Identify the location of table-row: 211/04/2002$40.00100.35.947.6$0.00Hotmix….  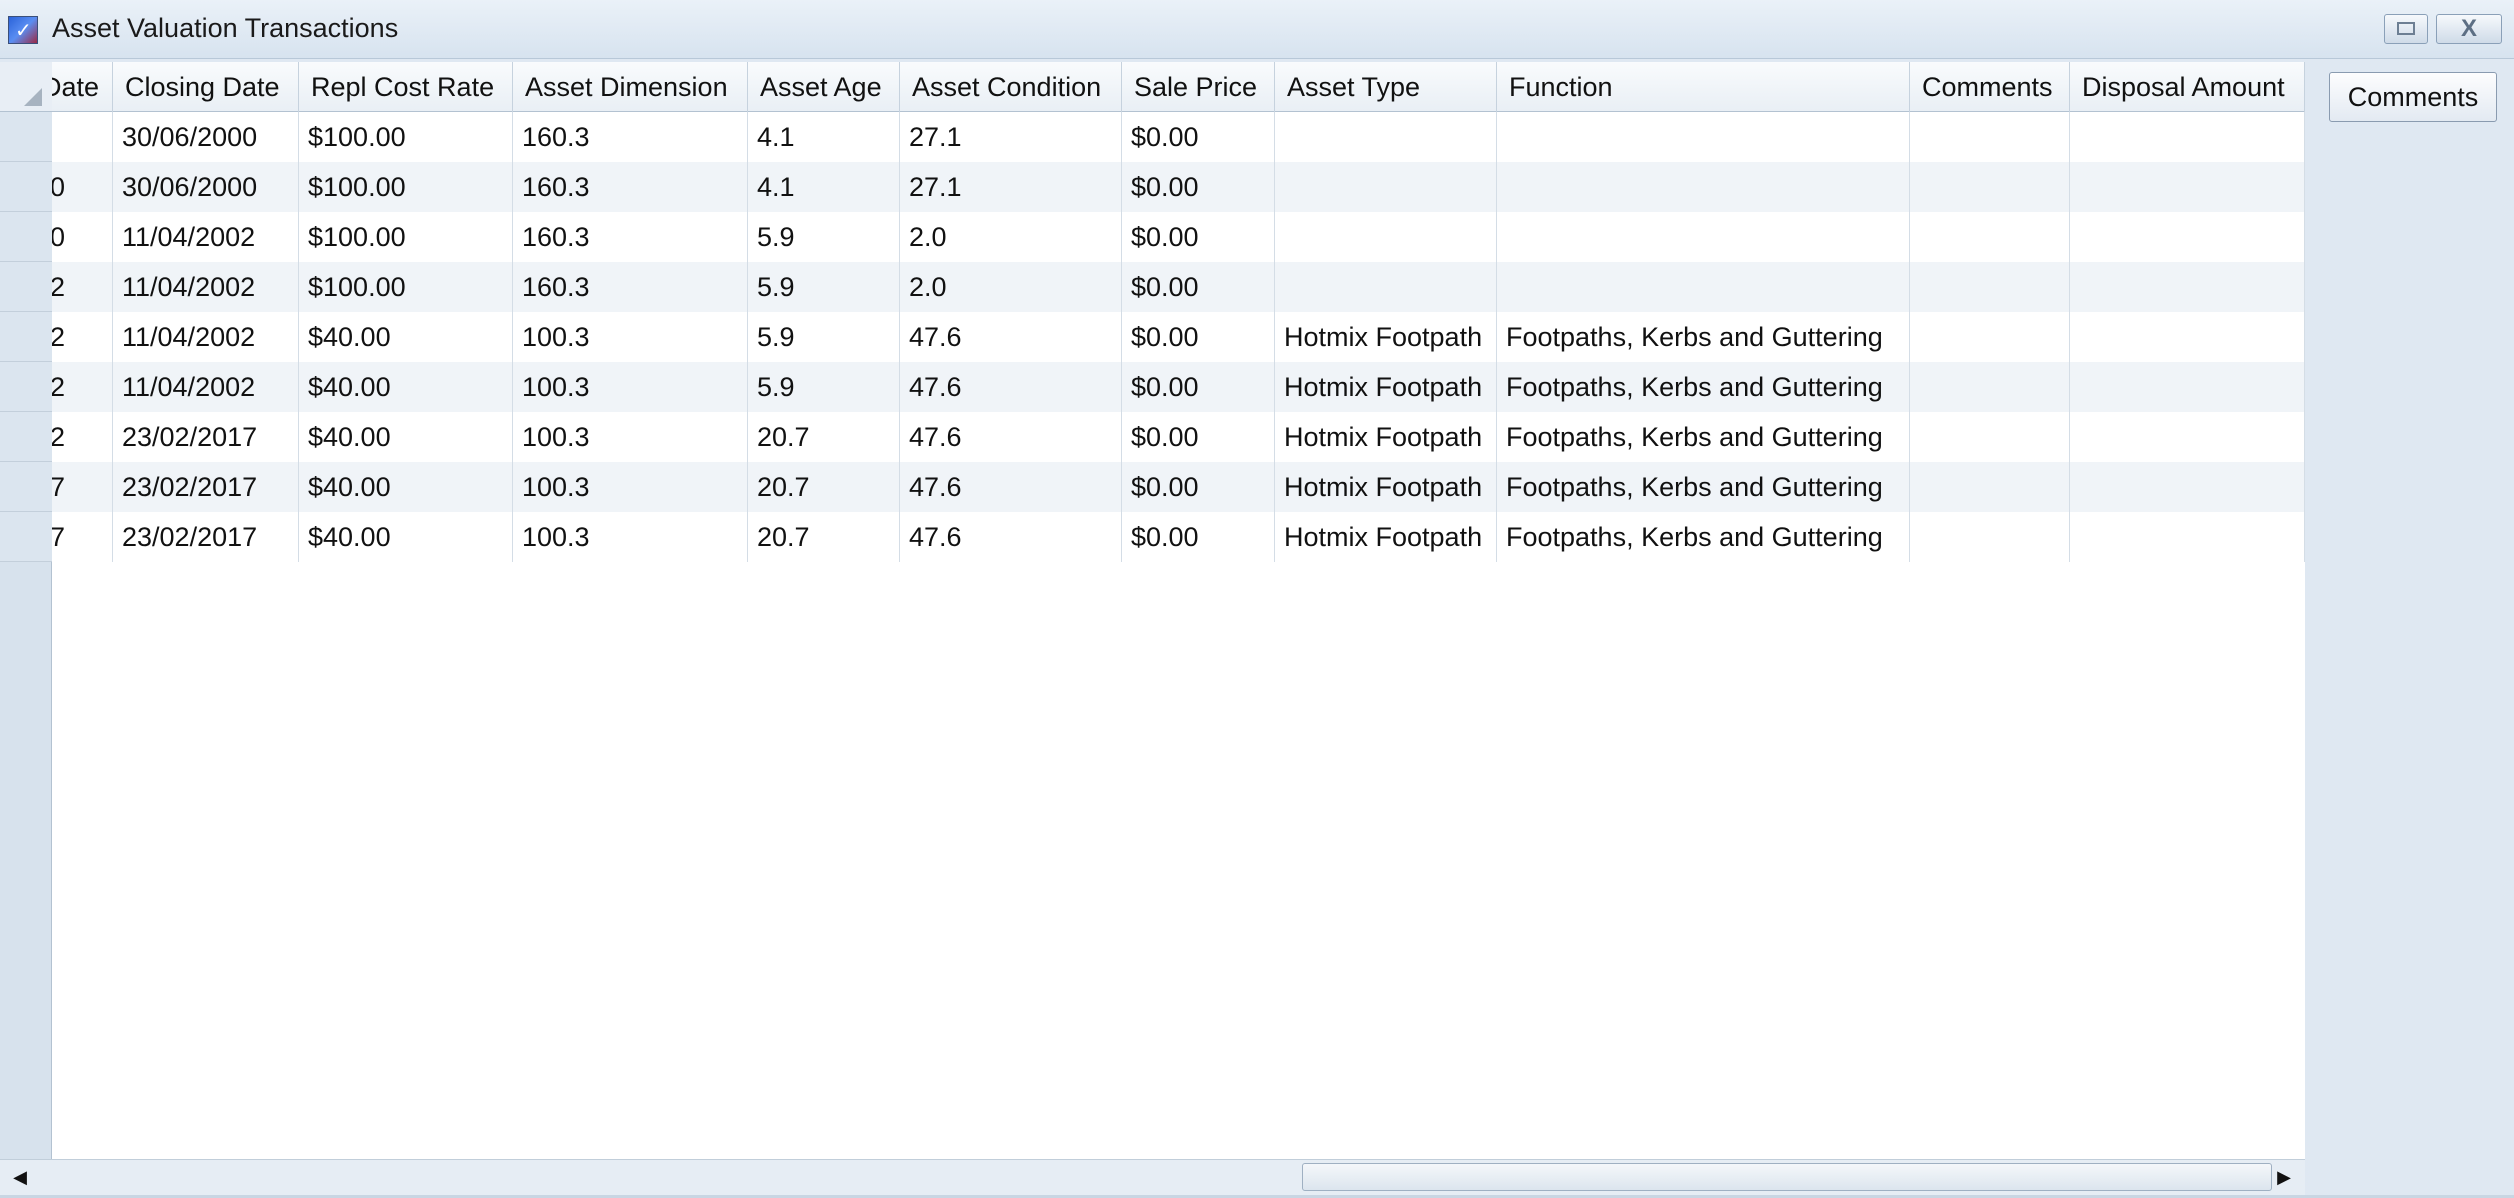
(1178, 387).